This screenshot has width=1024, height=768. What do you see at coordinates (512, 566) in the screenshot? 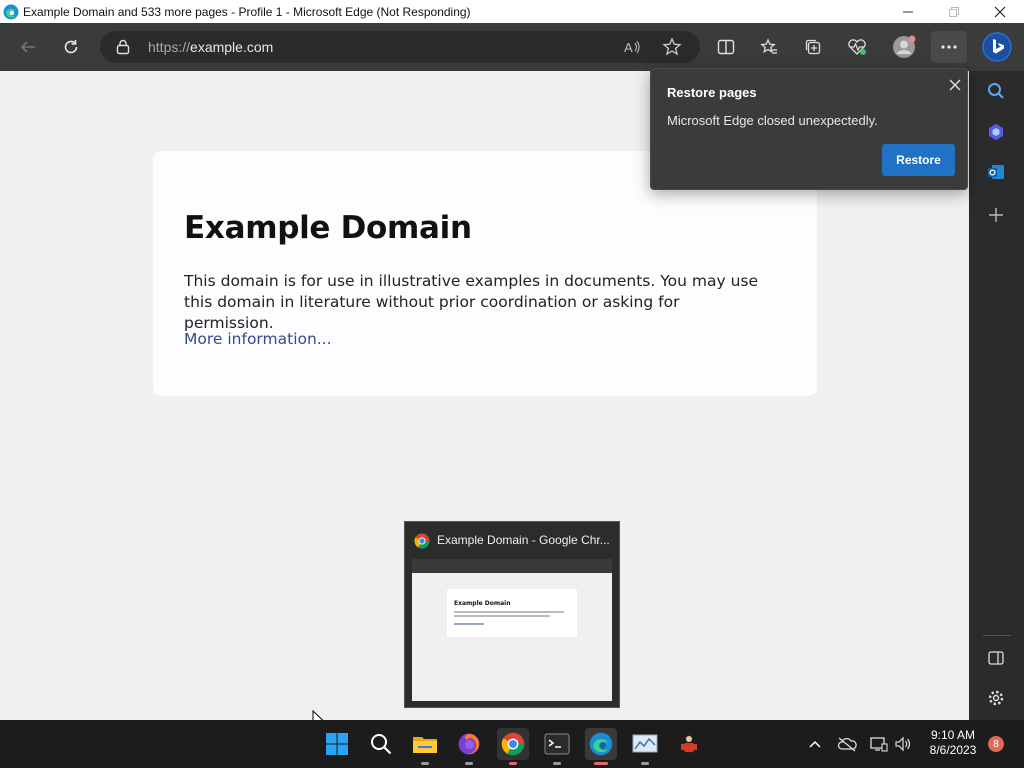
I see `thumbnail-browser-chrome` at bounding box center [512, 566].